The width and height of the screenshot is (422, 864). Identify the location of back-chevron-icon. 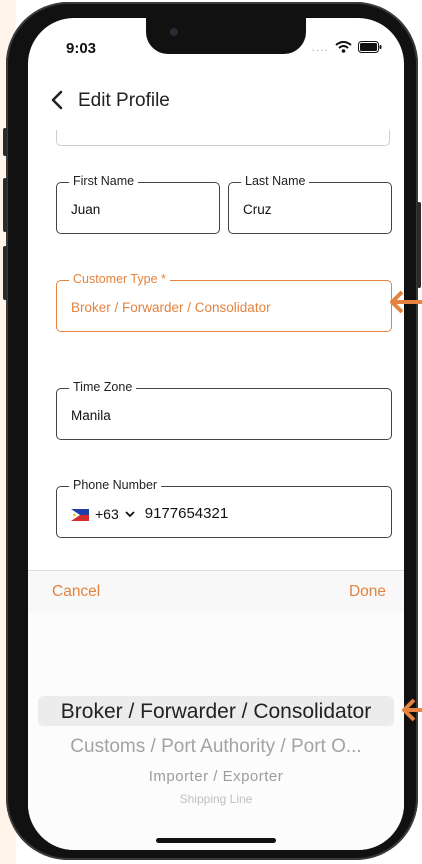
(57, 100).